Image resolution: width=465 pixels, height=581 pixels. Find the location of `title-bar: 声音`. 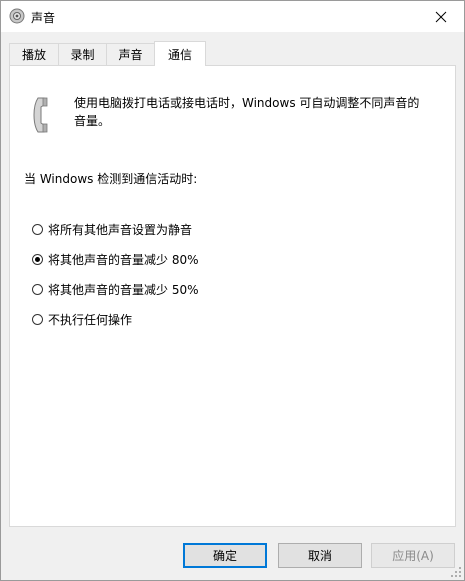

title-bar: 声音 is located at coordinates (232, 16).